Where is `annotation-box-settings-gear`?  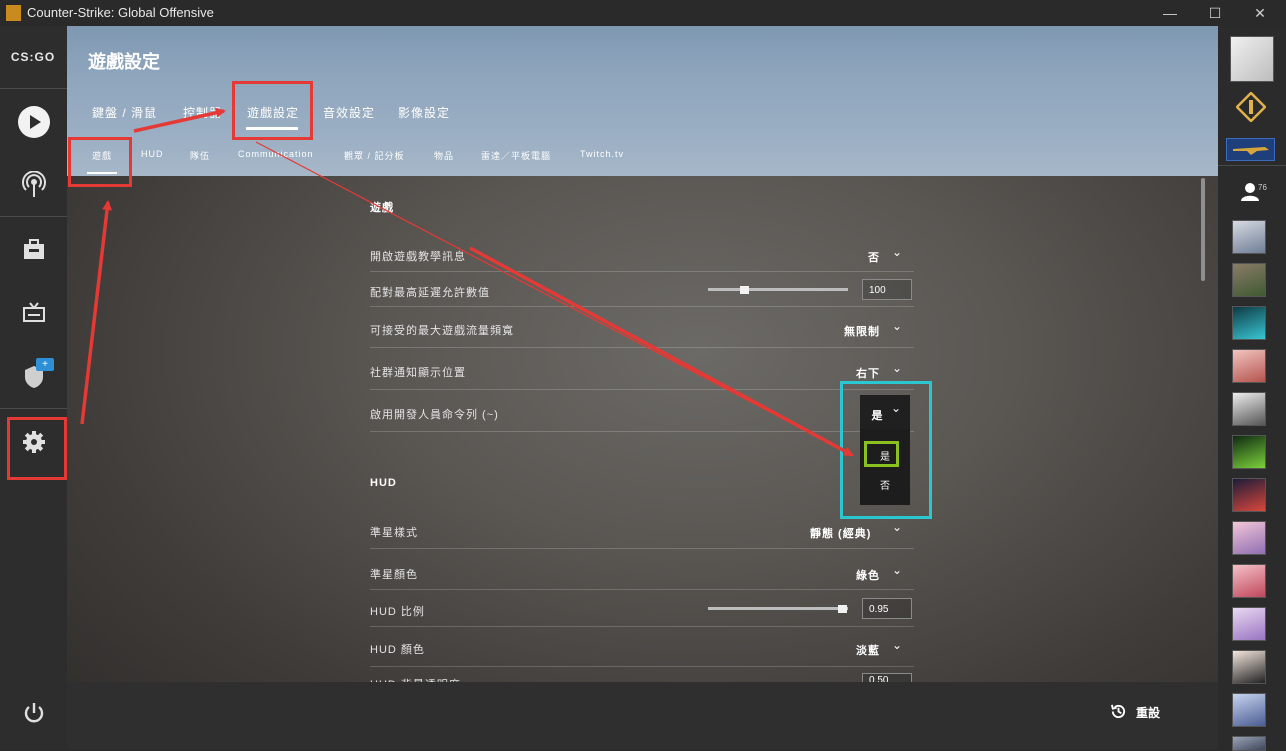
annotation-box-settings-gear is located at coordinates (37, 448).